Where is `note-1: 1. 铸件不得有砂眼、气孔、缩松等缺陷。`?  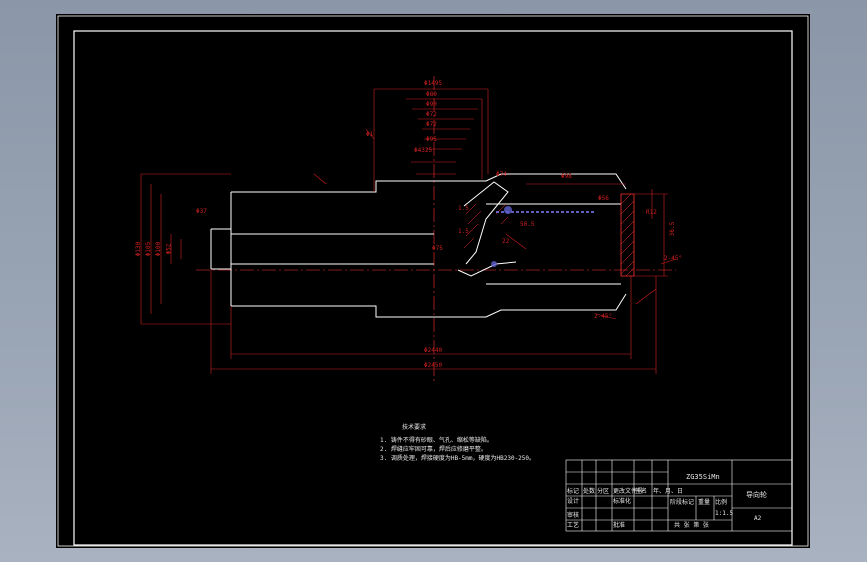 note-1: 1. 铸件不得有砂眼、气孔、缩松等缺陷。 is located at coordinates (436, 440).